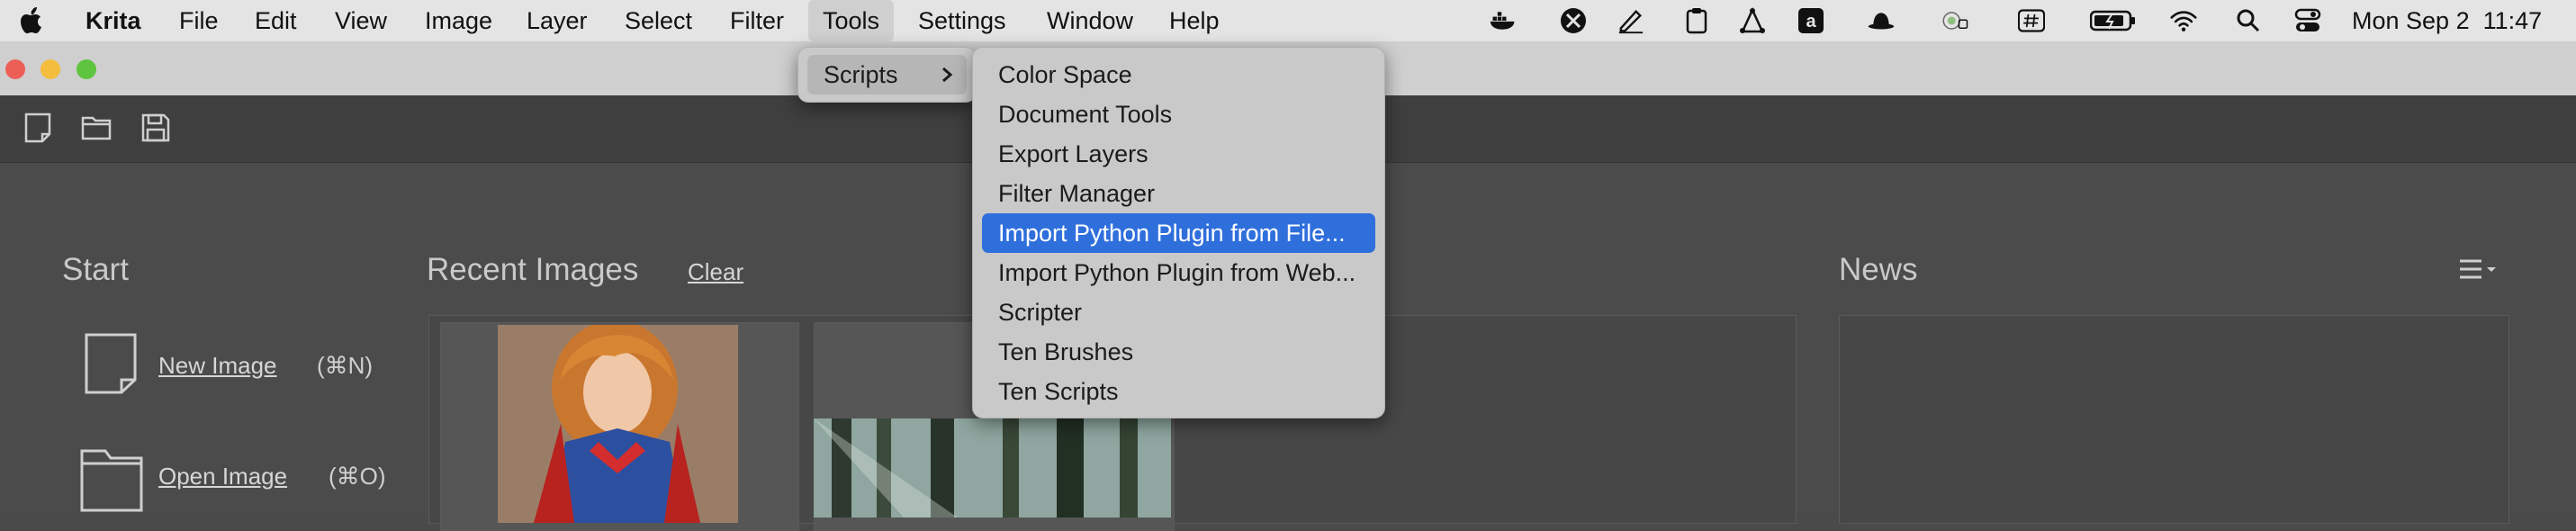 The height and width of the screenshot is (531, 2576). Describe the element at coordinates (2031, 20) in the screenshot. I see `hash-icon` at that location.